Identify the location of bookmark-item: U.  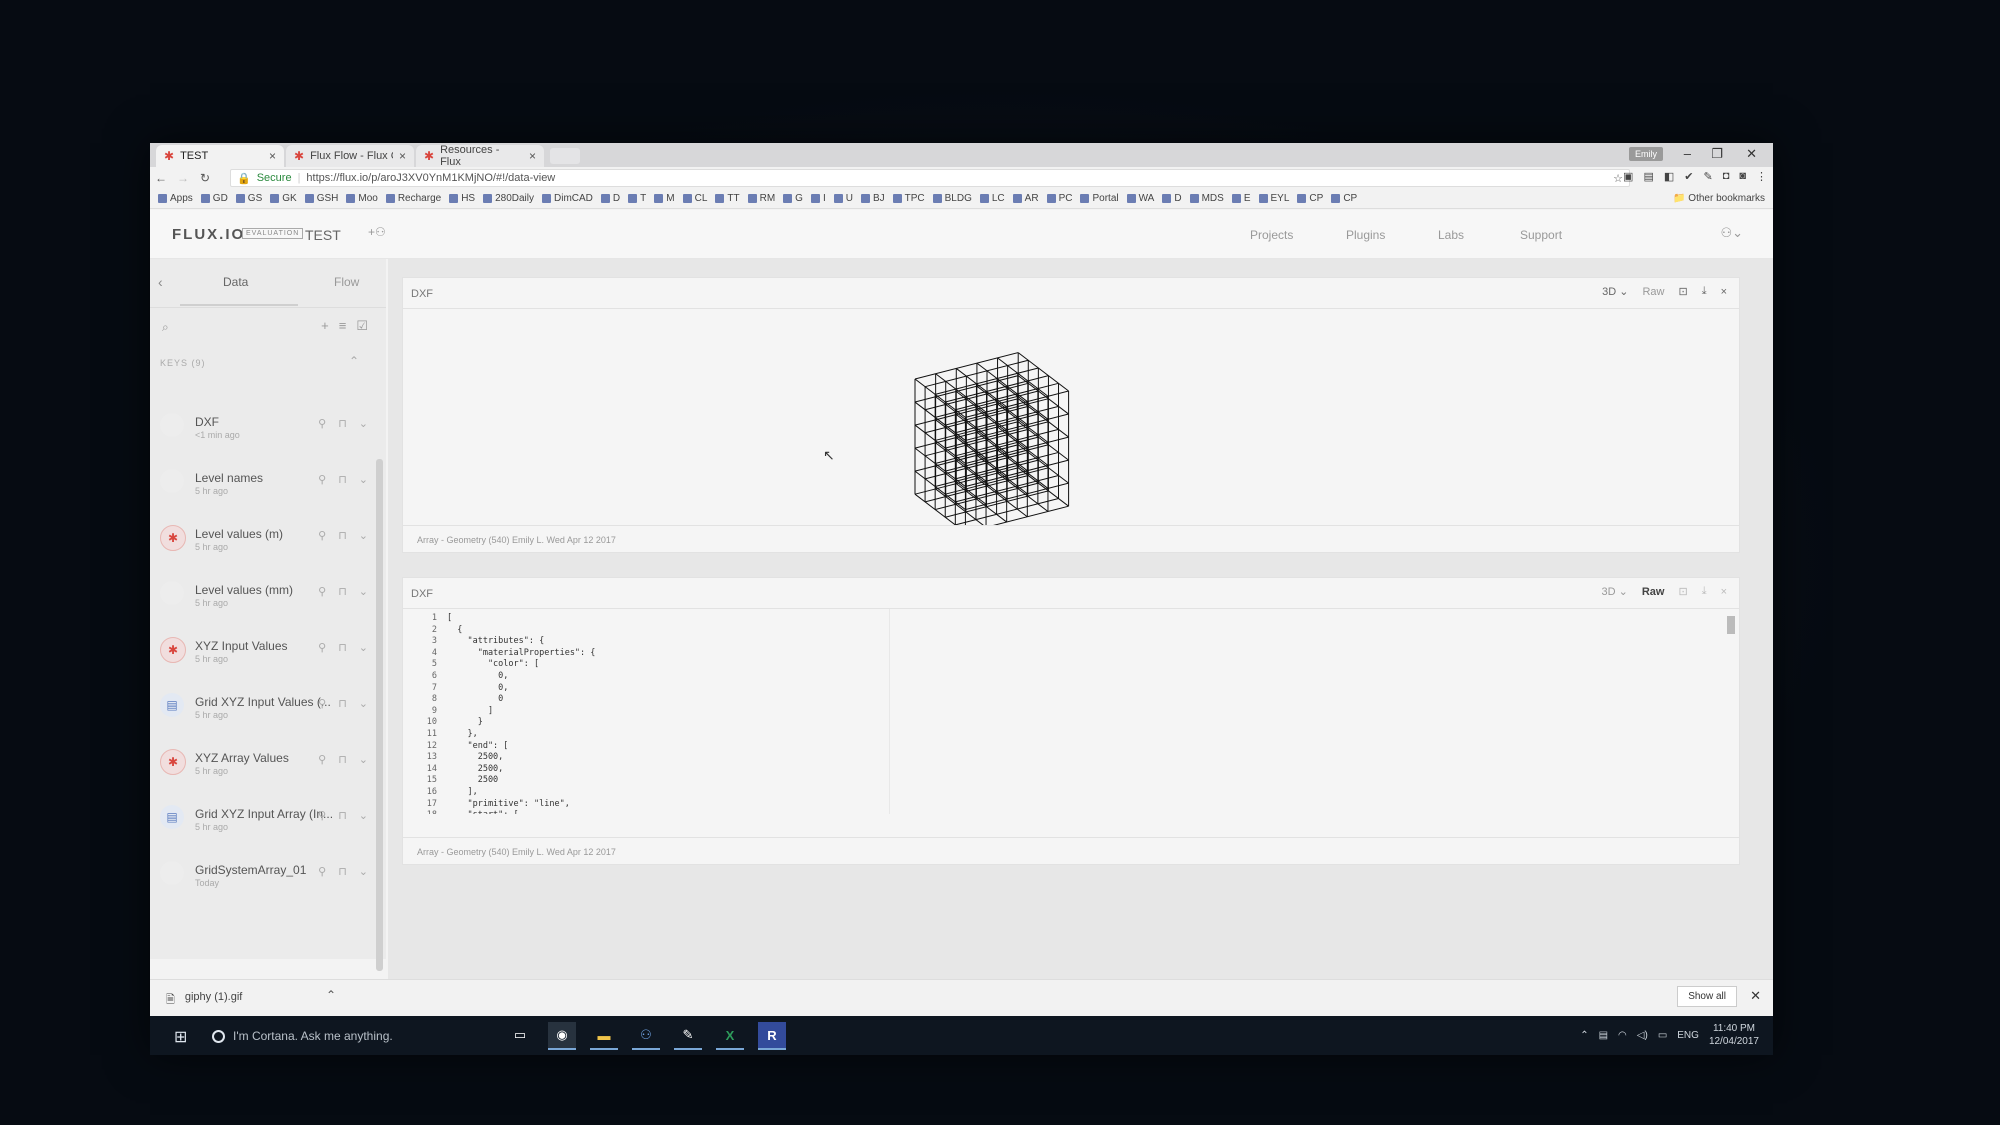
(843, 198).